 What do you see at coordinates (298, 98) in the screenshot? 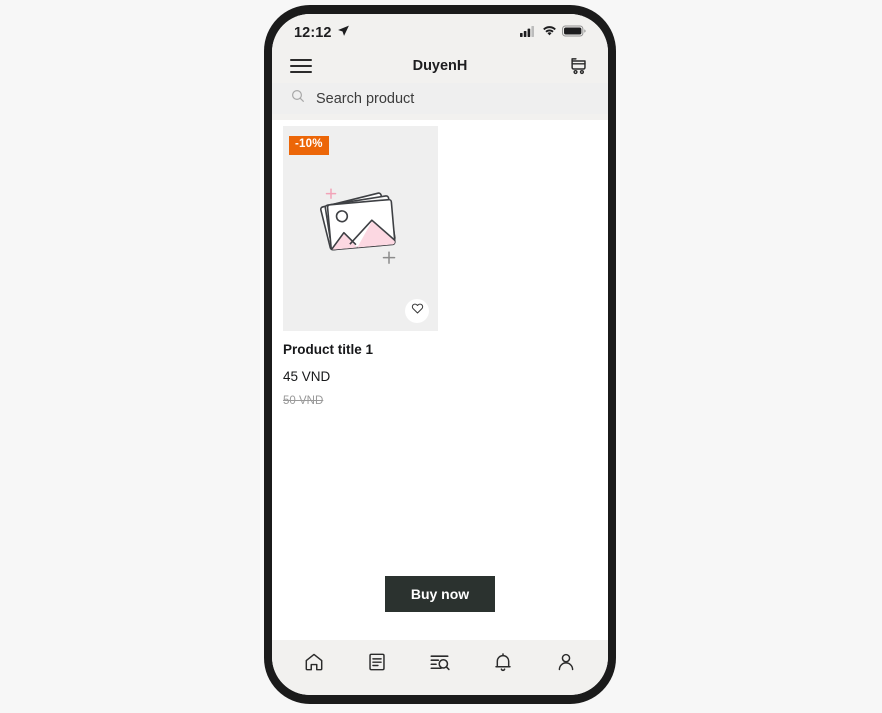
I see `search-icon` at bounding box center [298, 98].